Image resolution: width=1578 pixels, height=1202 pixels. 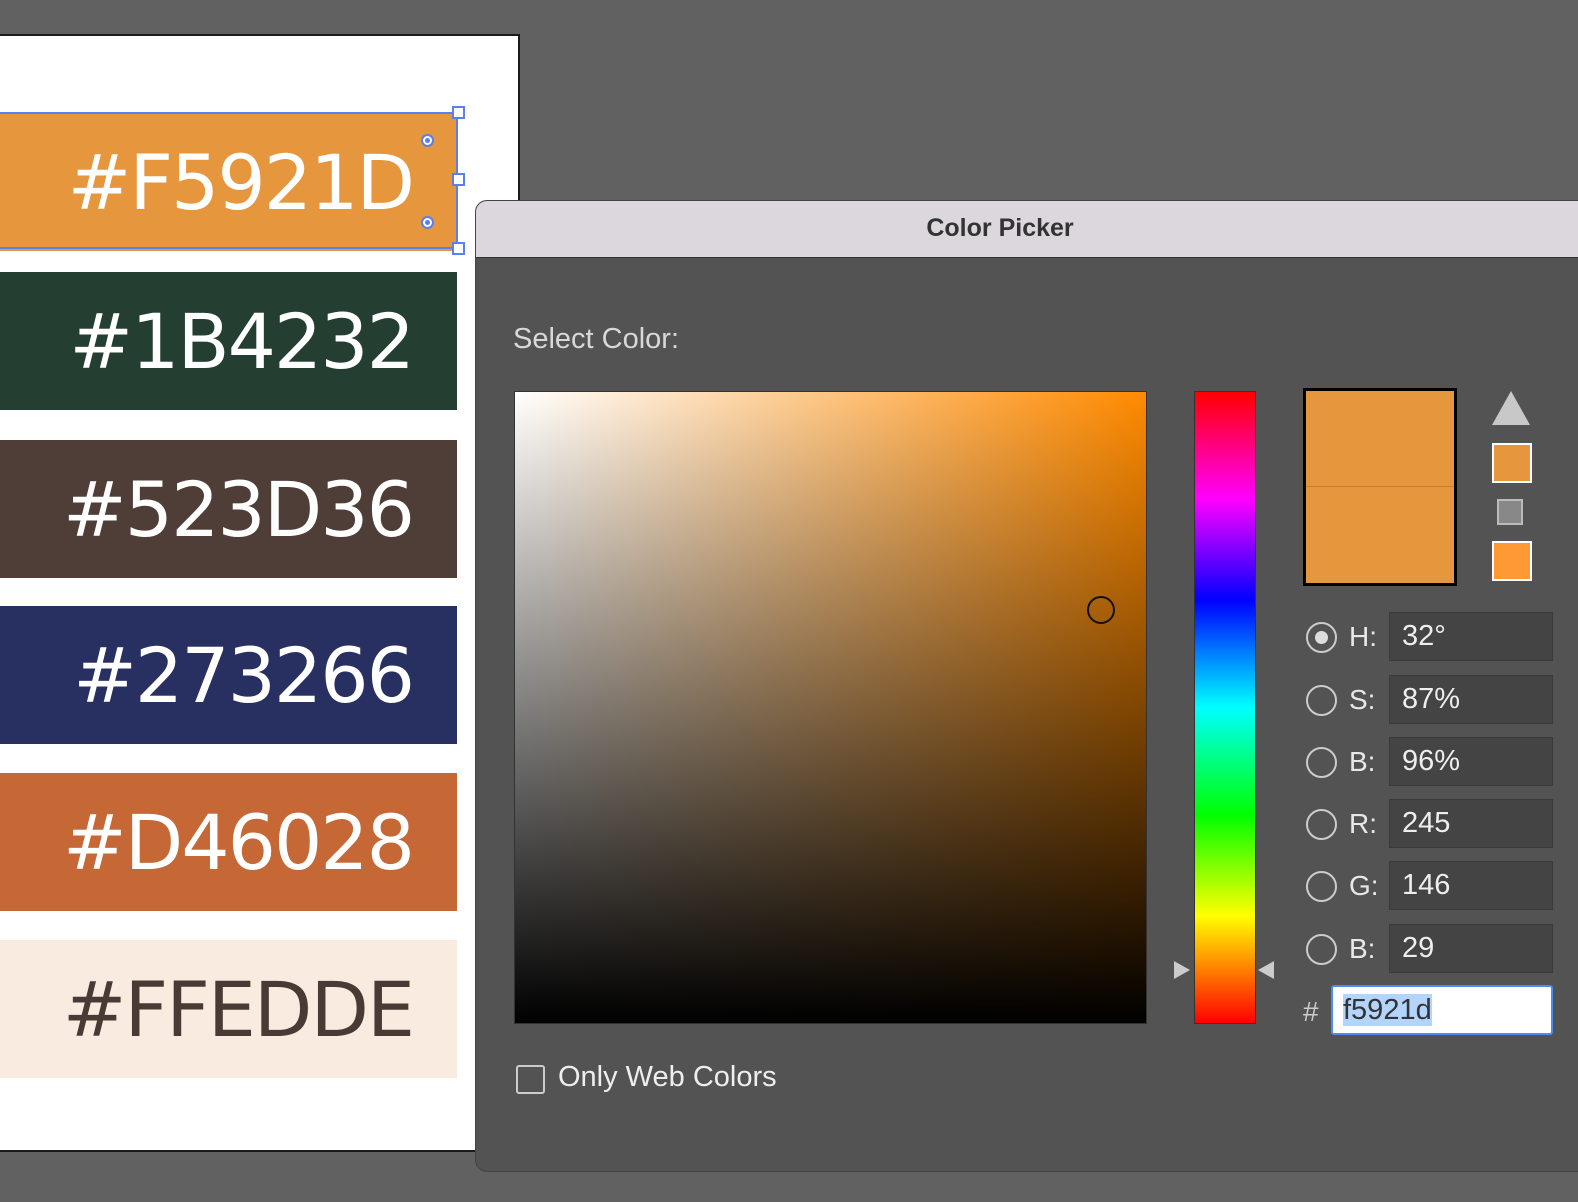 What do you see at coordinates (229, 180) in the screenshot?
I see `selection-box` at bounding box center [229, 180].